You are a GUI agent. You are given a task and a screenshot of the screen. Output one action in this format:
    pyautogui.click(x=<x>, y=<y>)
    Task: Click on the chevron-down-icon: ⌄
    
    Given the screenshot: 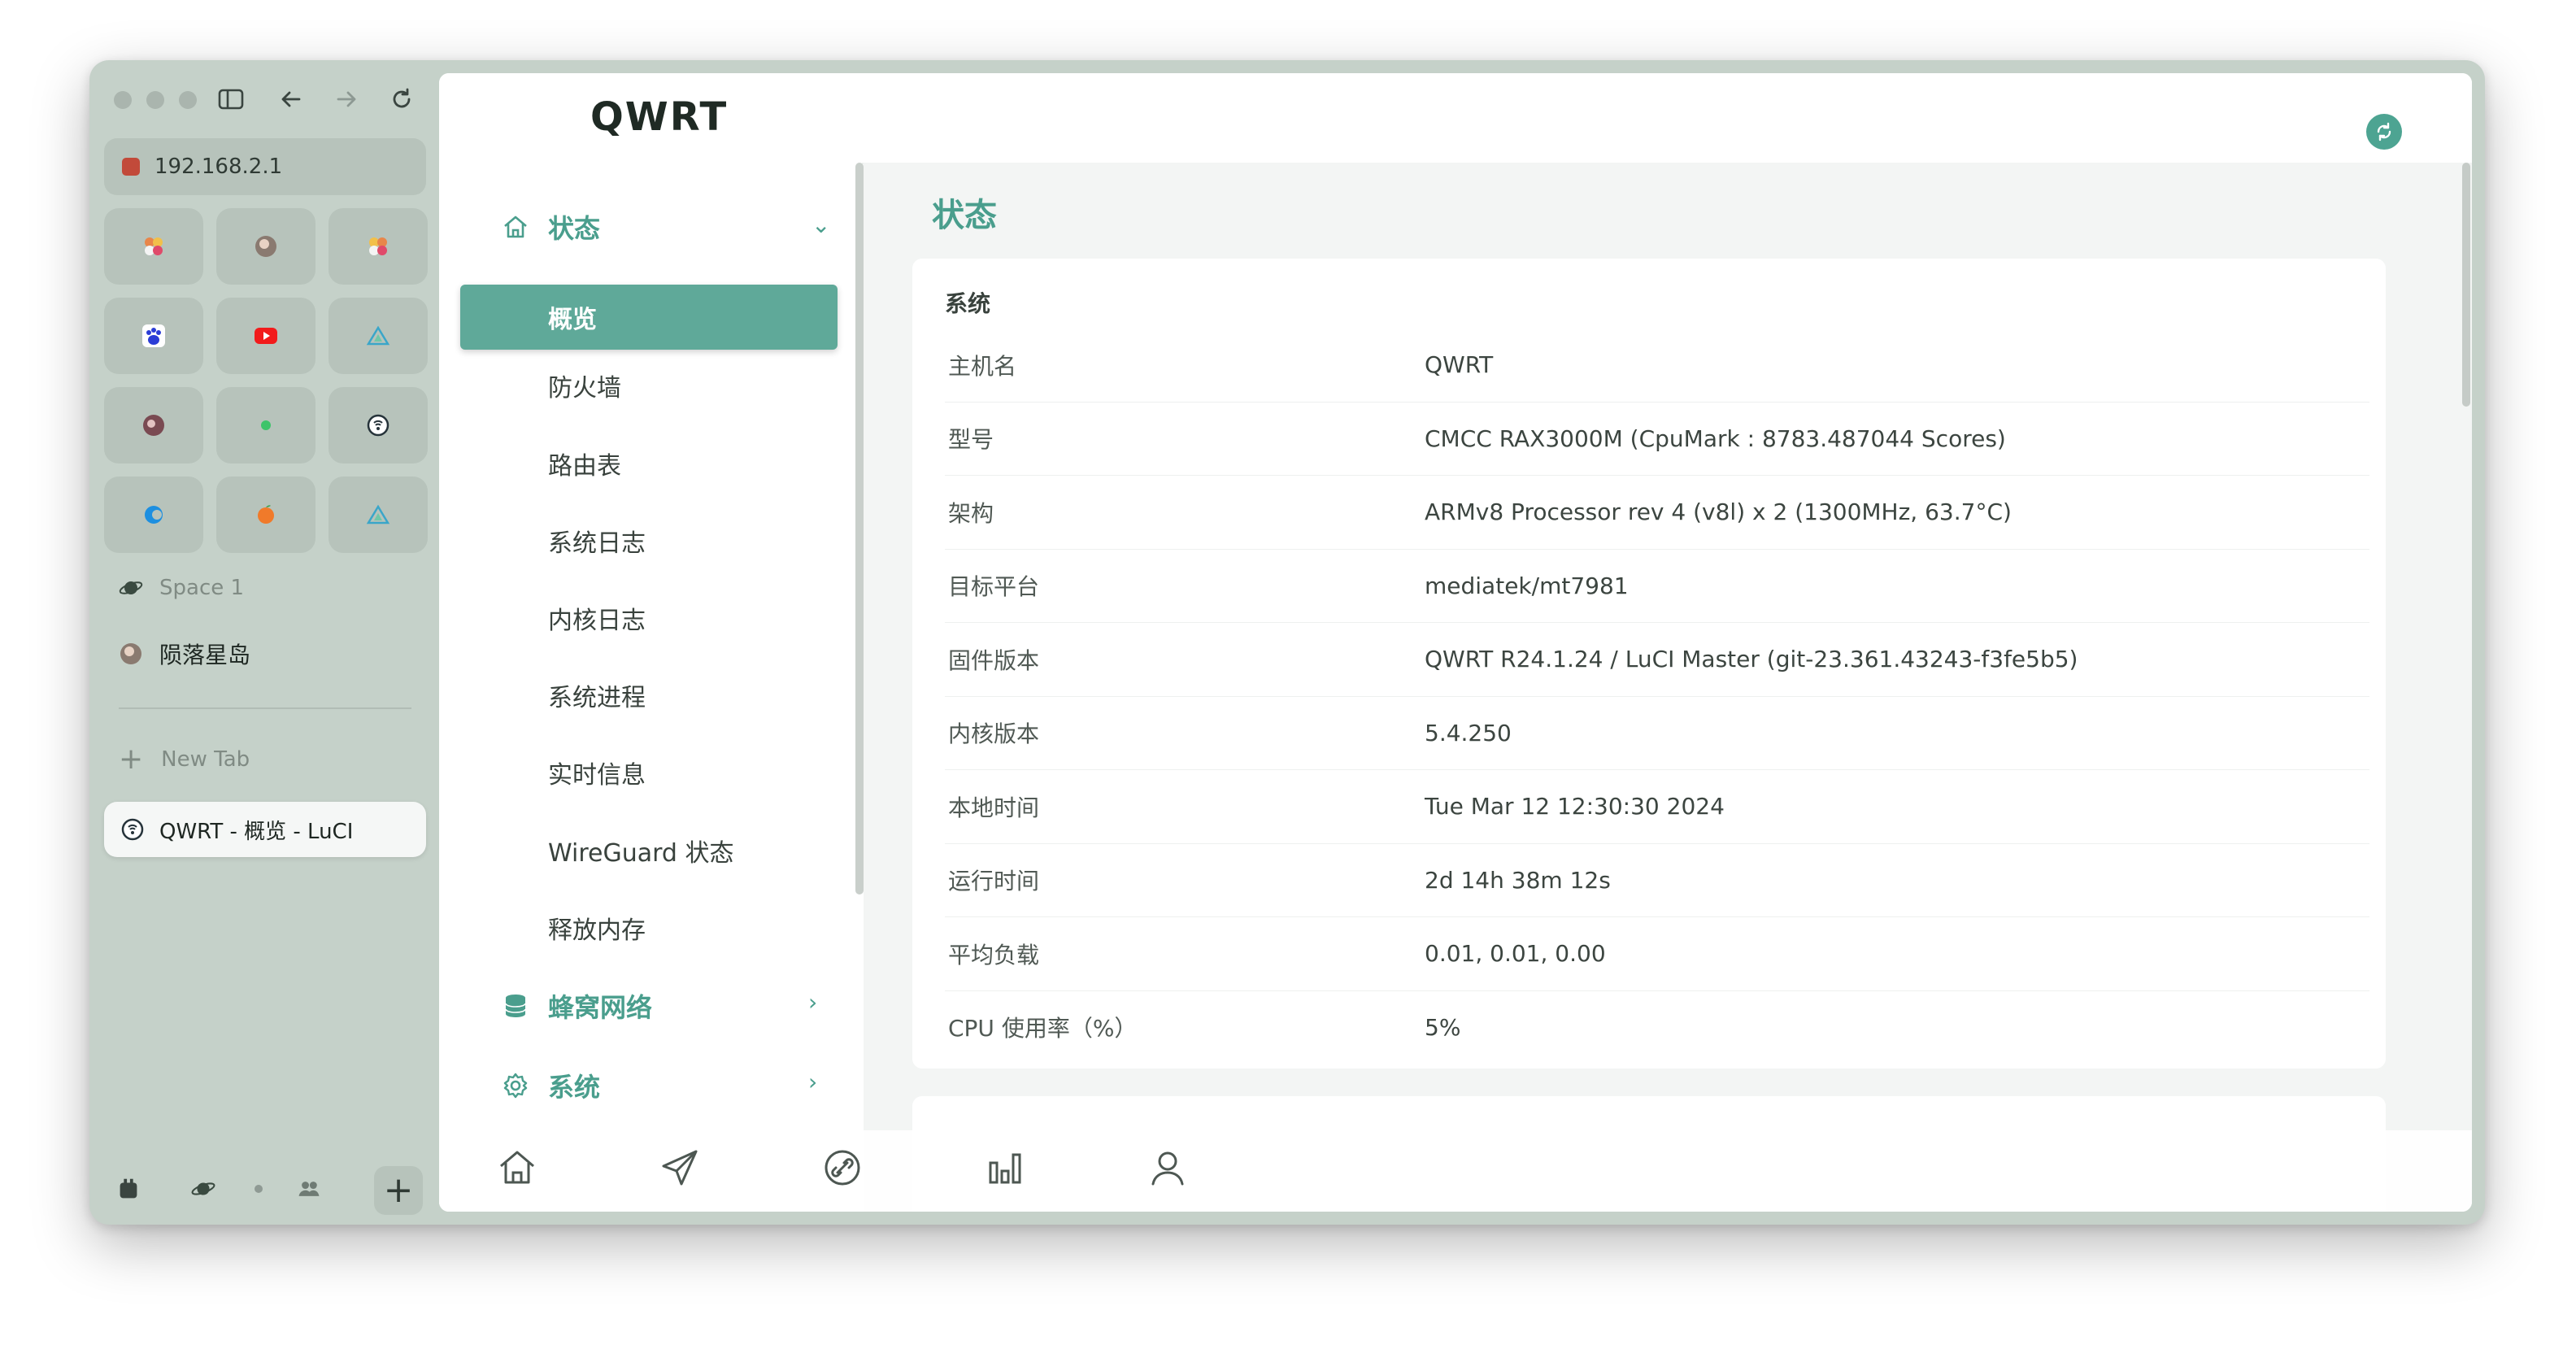 What is the action you would take?
    pyautogui.click(x=821, y=224)
    